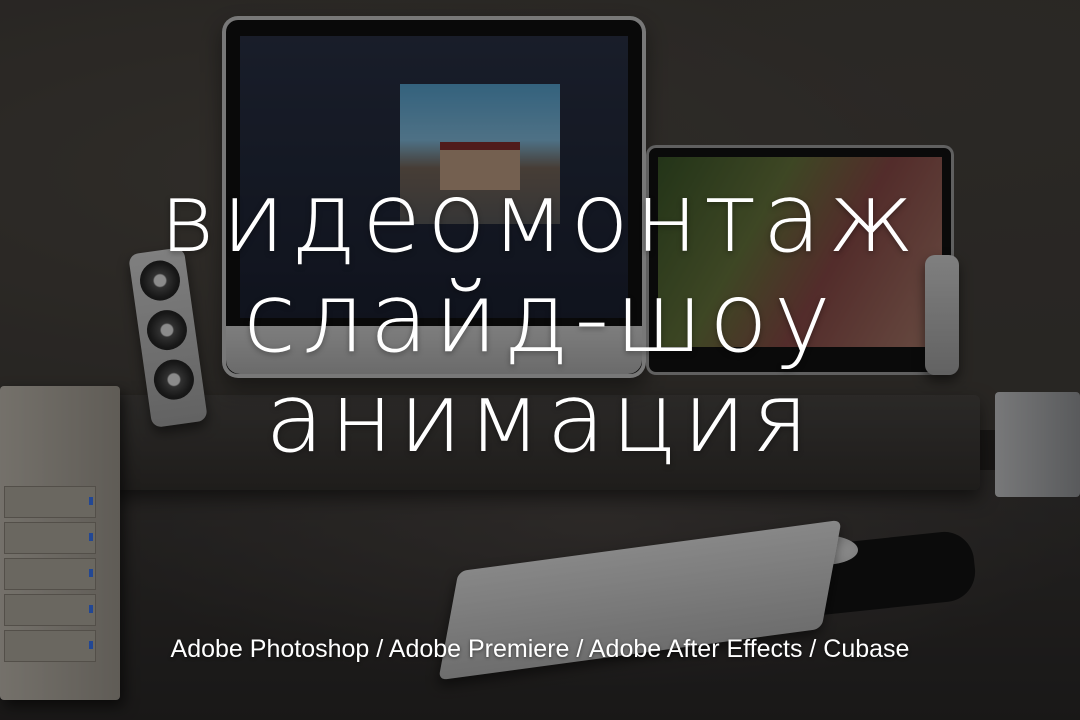 The height and width of the screenshot is (720, 1080). I want to click on headline-line-animation: анимация, so click(540, 418).